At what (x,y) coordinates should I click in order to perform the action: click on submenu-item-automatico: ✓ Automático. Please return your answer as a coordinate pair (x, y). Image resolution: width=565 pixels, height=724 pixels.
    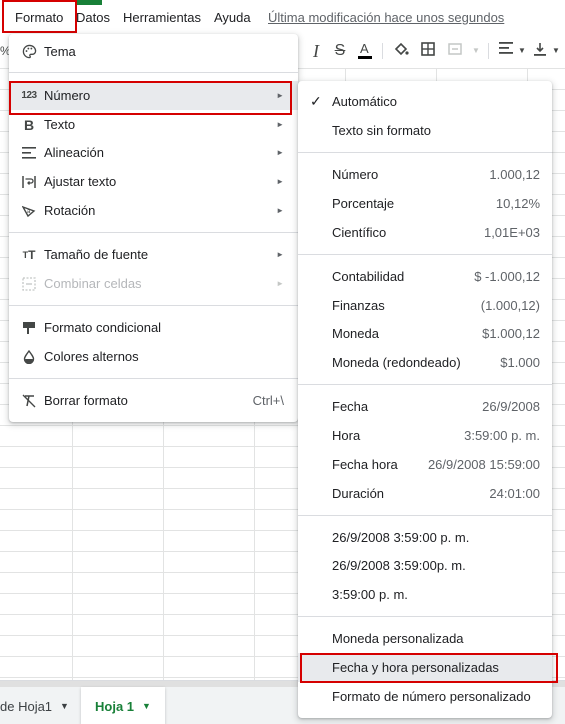
    Looking at the image, I should click on (425, 101).